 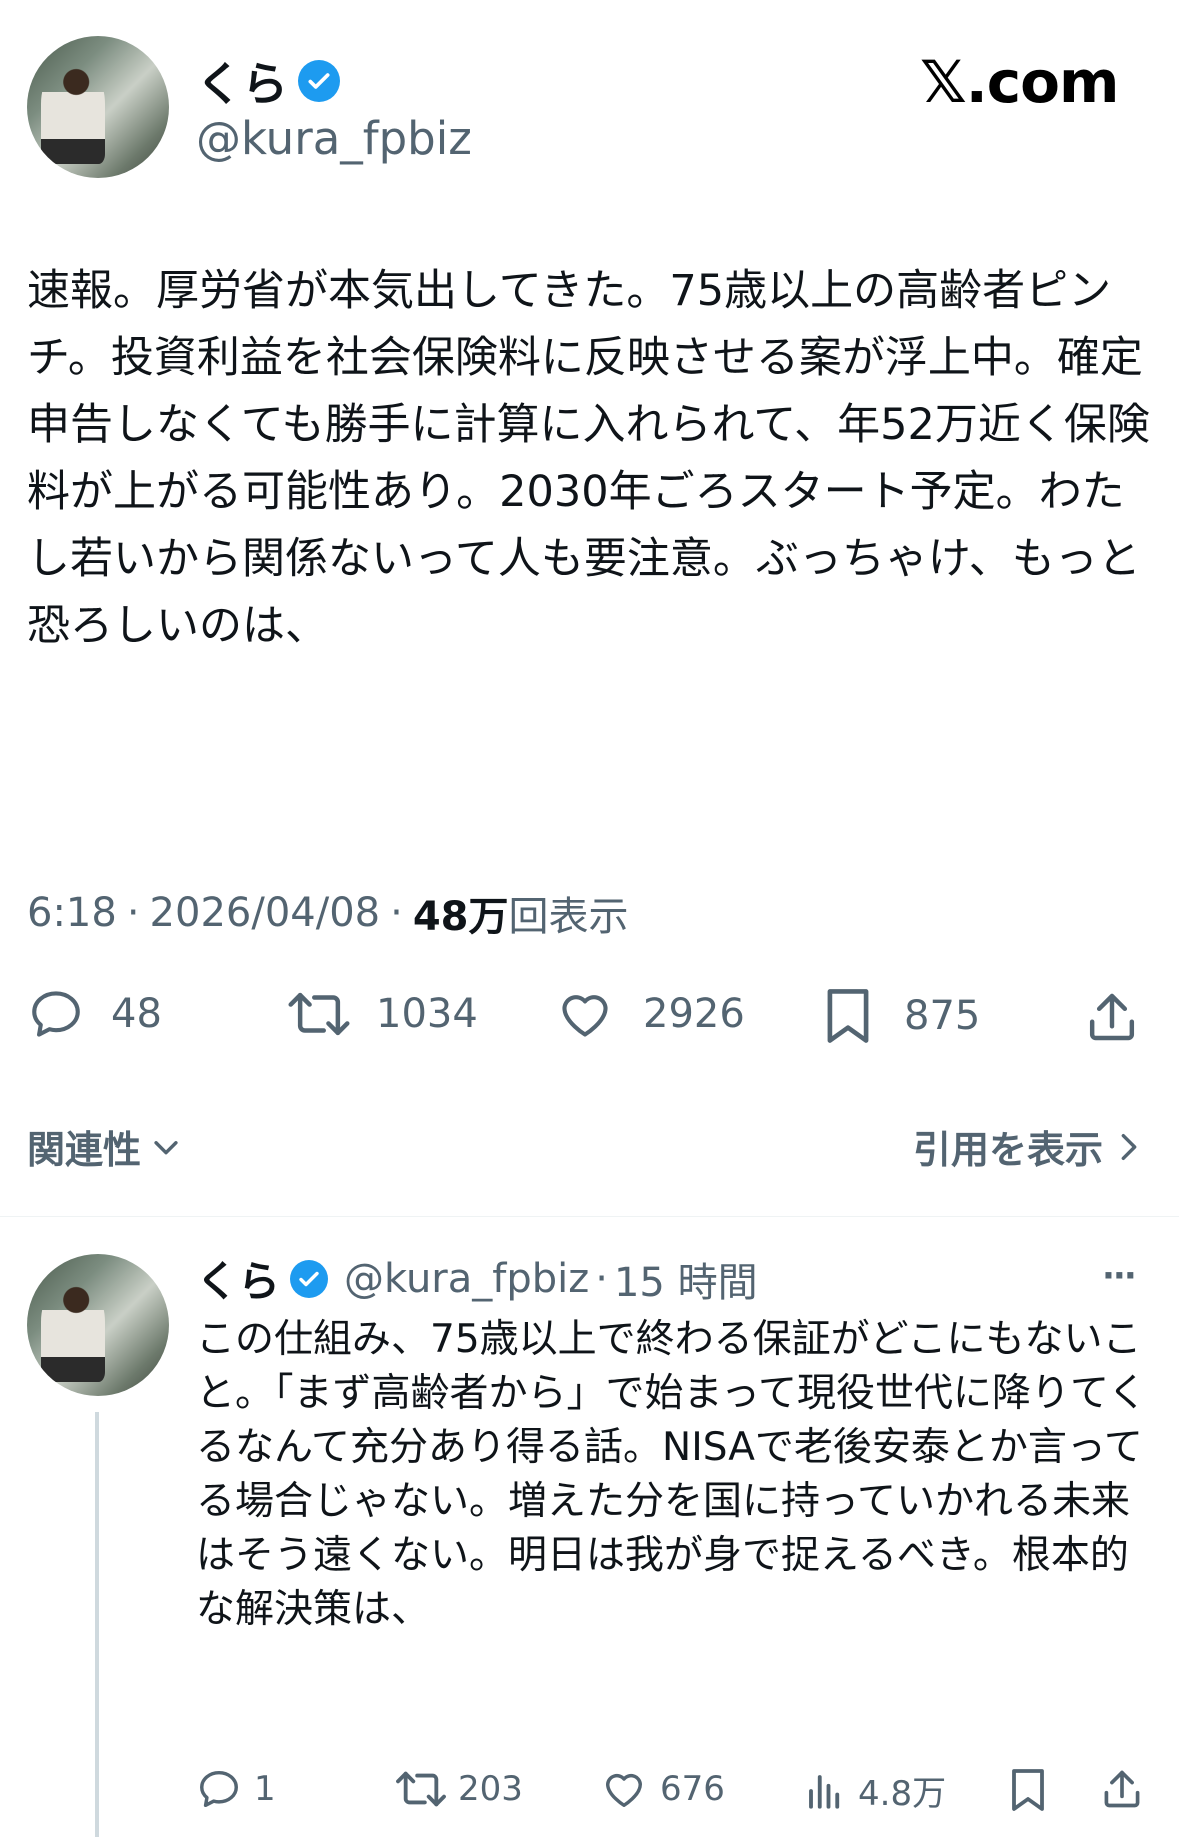 What do you see at coordinates (265, 913) in the screenshot?
I see `tweet-date: 2026/04/08` at bounding box center [265, 913].